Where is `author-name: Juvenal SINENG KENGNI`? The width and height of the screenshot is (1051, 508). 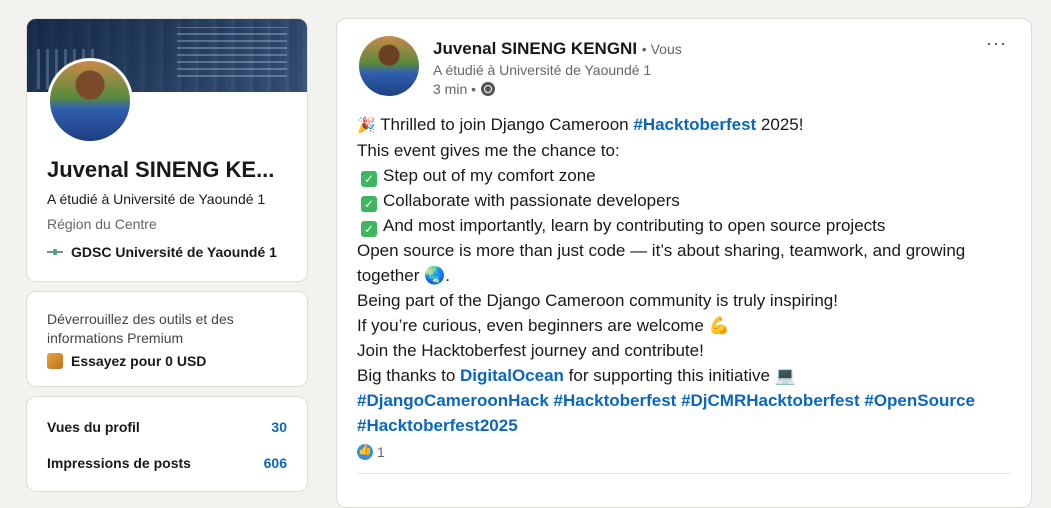
author-name: Juvenal SINENG KENGNI is located at coordinates (535, 48).